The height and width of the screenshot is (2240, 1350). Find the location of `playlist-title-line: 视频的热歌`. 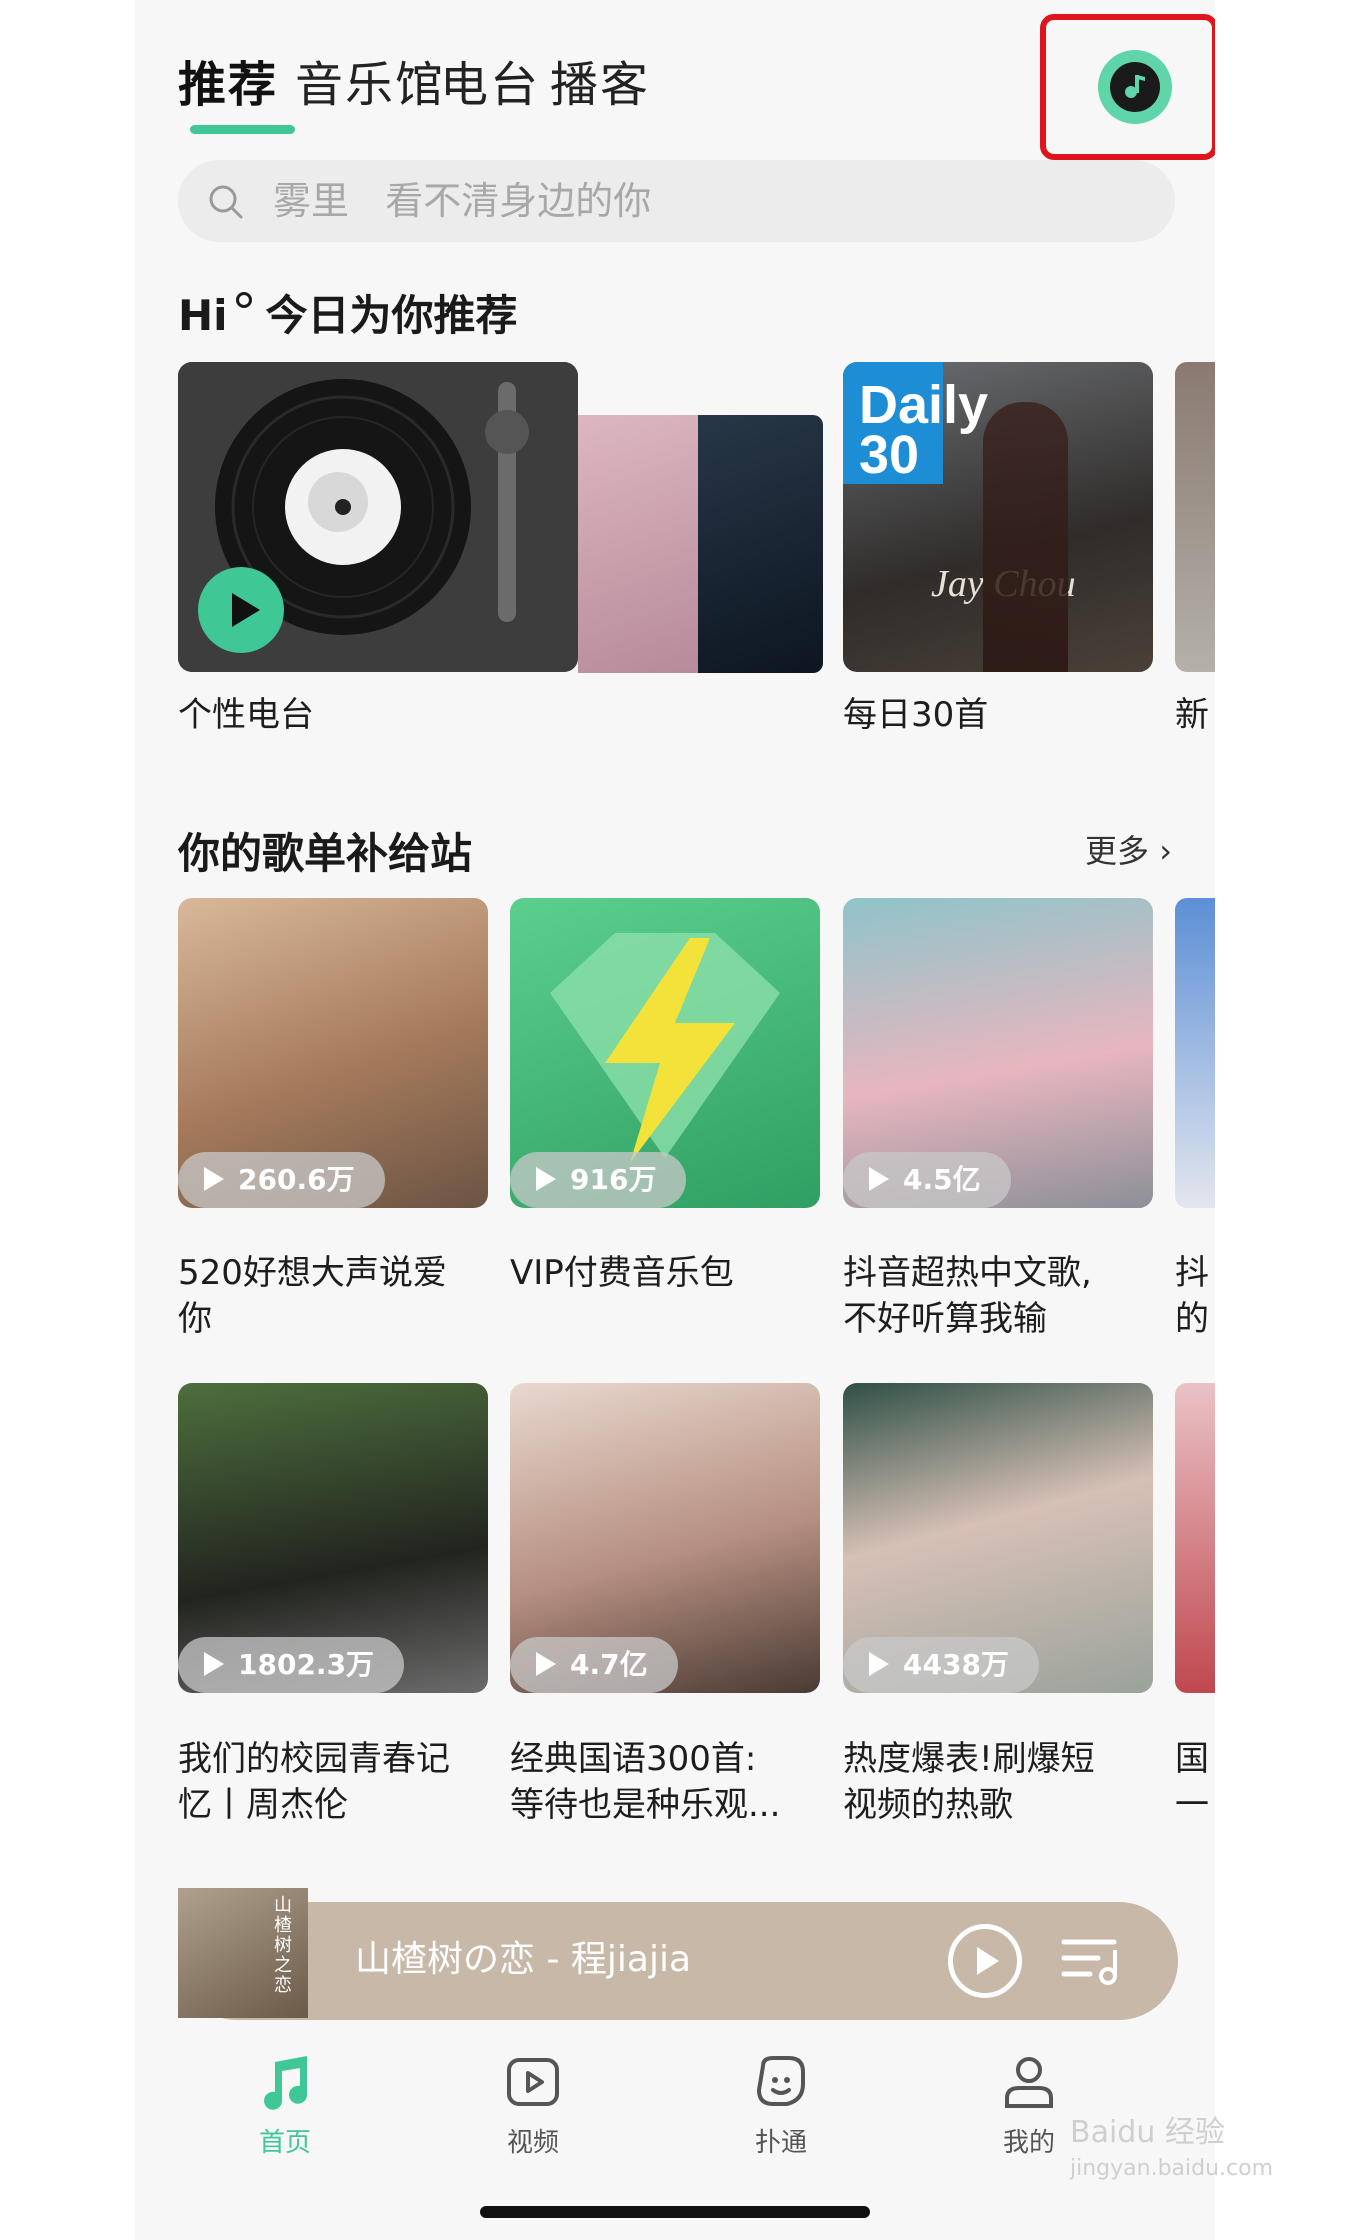

playlist-title-line: 视频的热歌 is located at coordinates (928, 1805).